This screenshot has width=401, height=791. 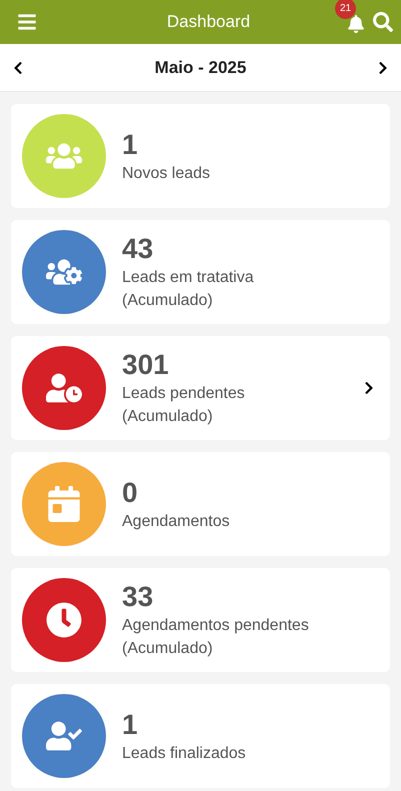 I want to click on stat-label: Agendamentos, so click(x=176, y=522).